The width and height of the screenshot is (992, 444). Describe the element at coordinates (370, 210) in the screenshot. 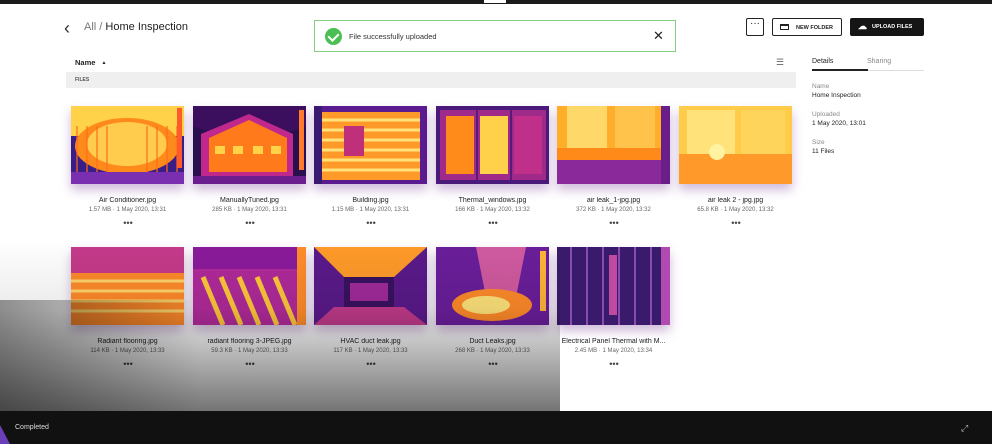

I see `file-meta: 1.15 MB · 1 May 2020, 13:31` at that location.